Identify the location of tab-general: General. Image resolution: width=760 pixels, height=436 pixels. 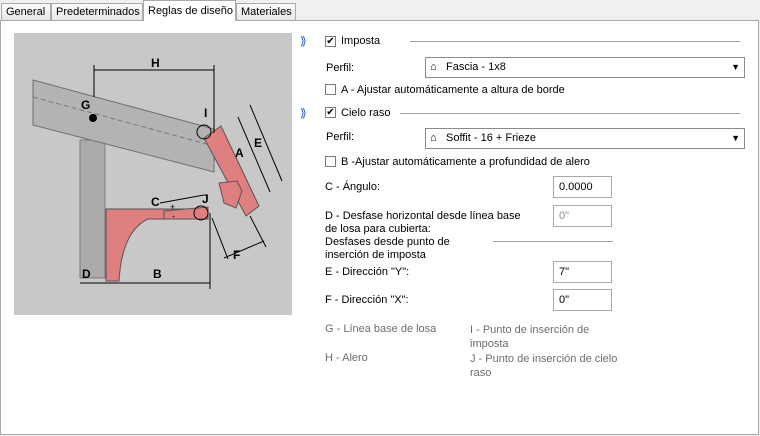
(26, 11).